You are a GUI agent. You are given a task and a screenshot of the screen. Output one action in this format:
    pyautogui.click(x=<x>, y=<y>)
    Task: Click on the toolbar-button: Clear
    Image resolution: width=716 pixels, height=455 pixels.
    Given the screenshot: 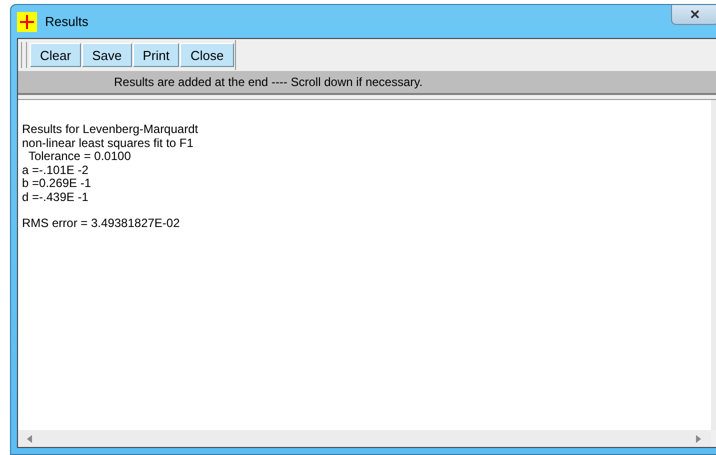 What is the action you would take?
    pyautogui.click(x=56, y=55)
    